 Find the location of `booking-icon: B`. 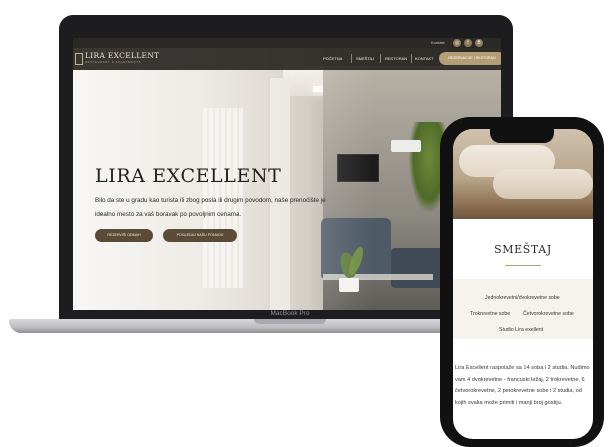

booking-icon: B is located at coordinates (479, 43).